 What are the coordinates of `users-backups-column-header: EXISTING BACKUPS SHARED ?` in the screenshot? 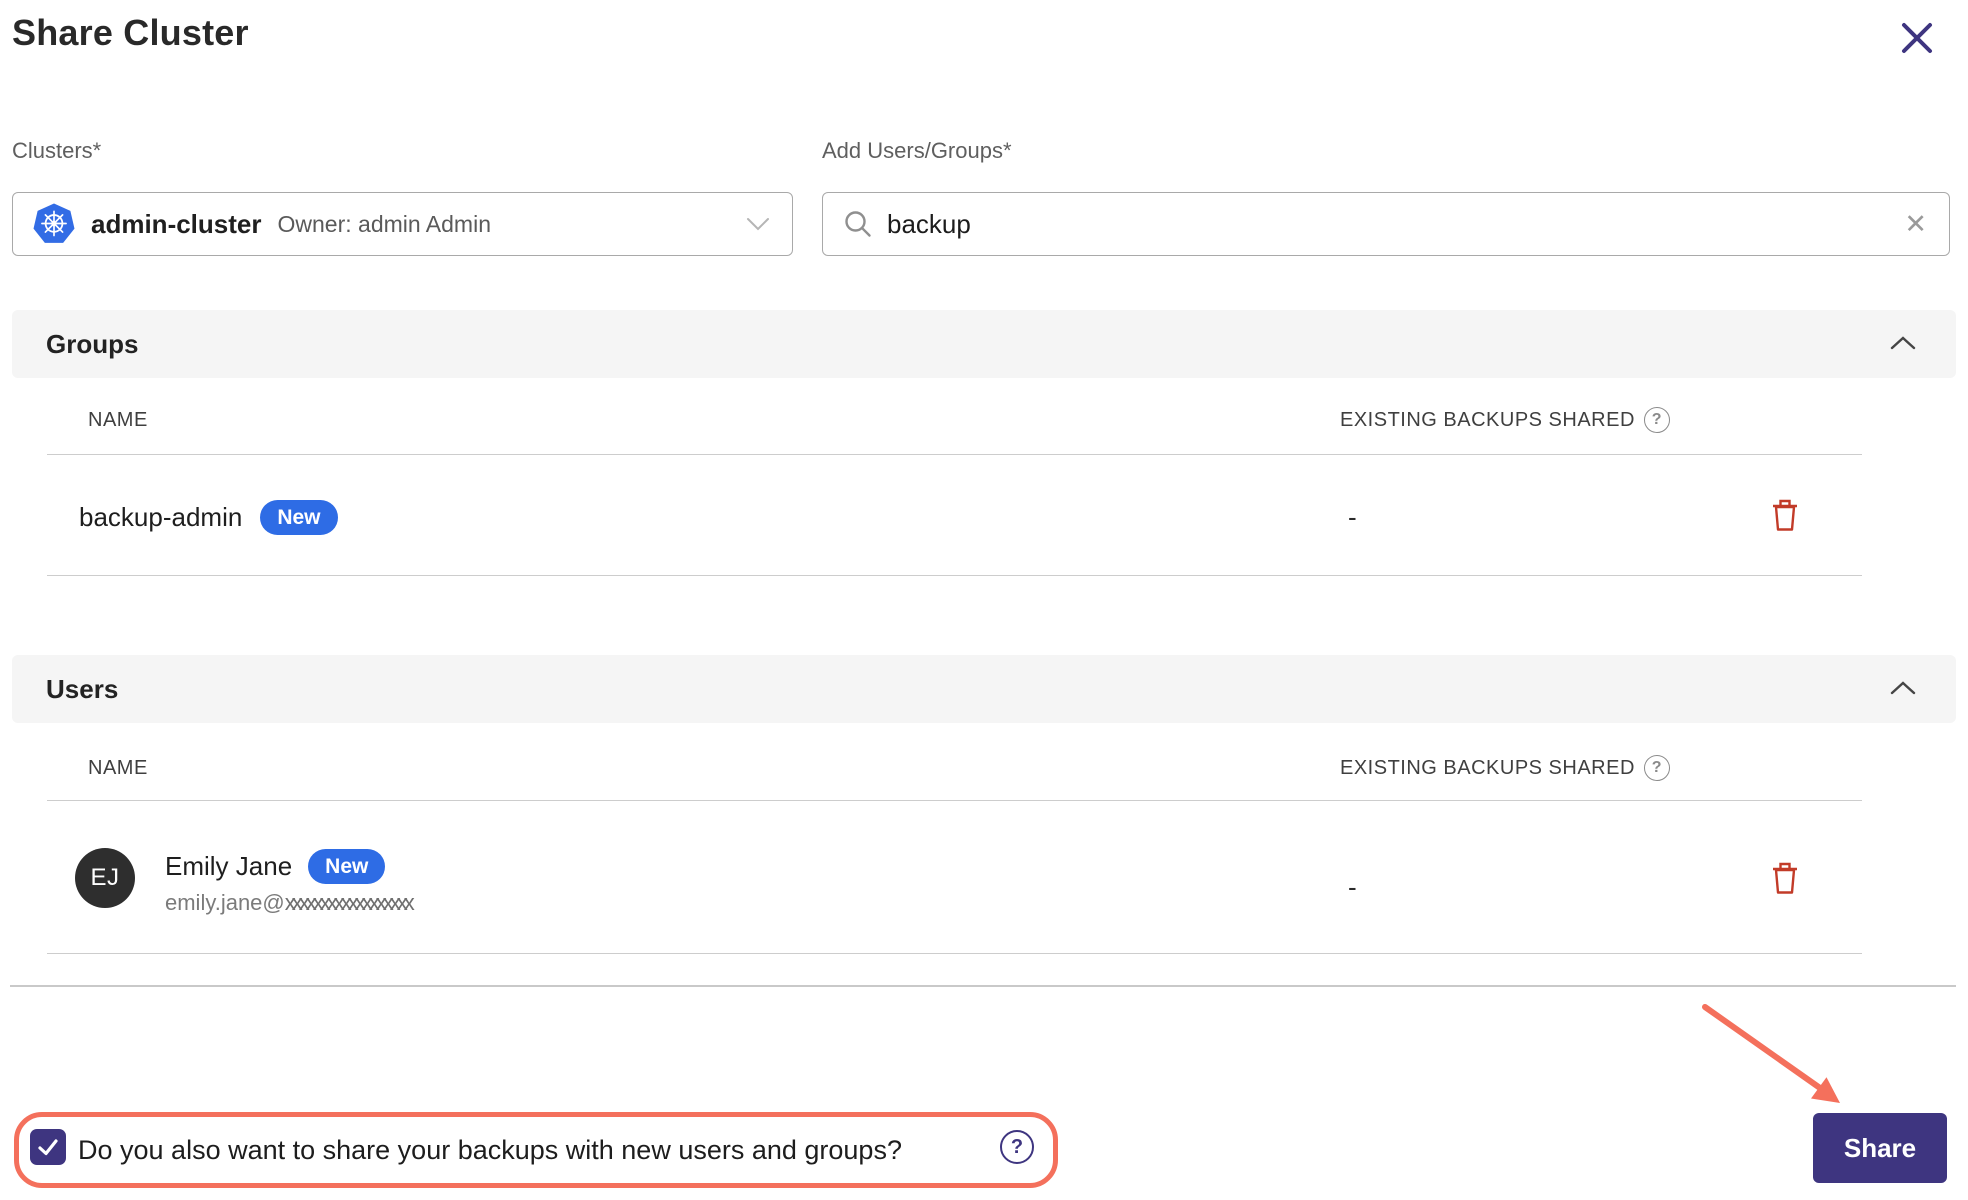 It's located at (1505, 768).